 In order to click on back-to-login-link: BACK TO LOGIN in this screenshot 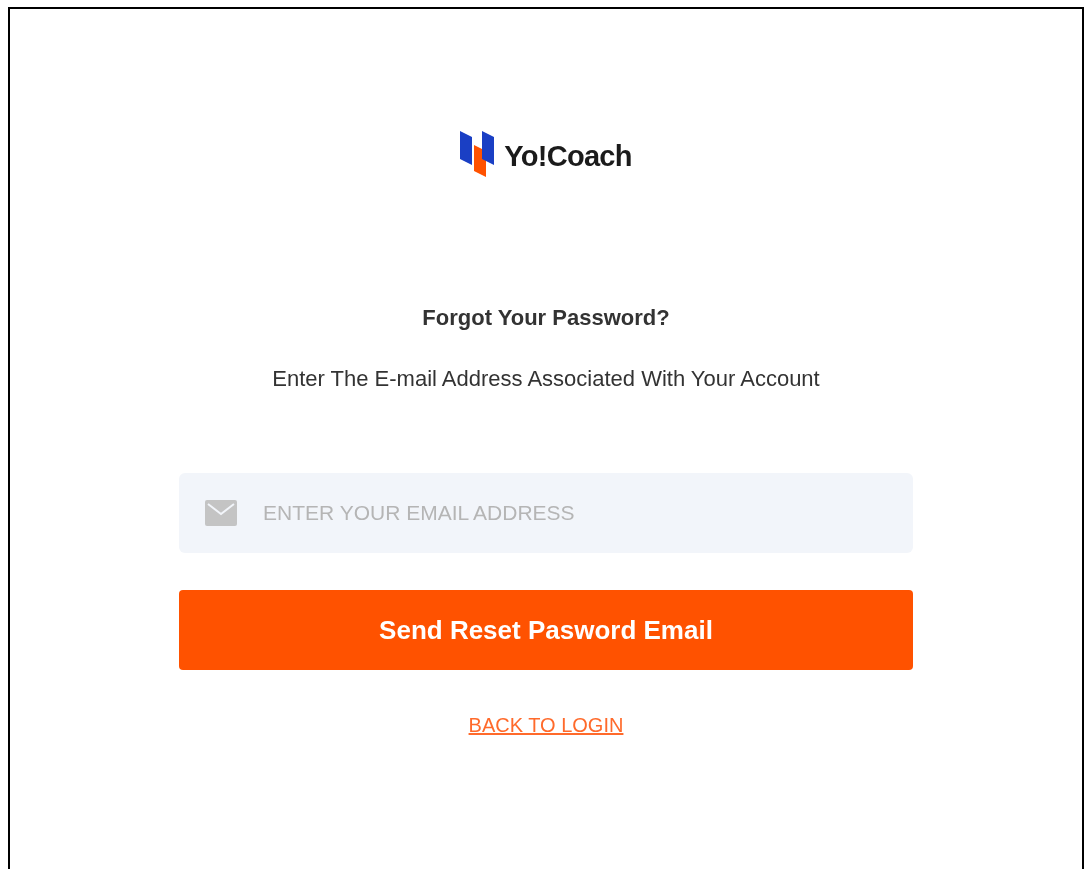, I will do `click(546, 725)`.